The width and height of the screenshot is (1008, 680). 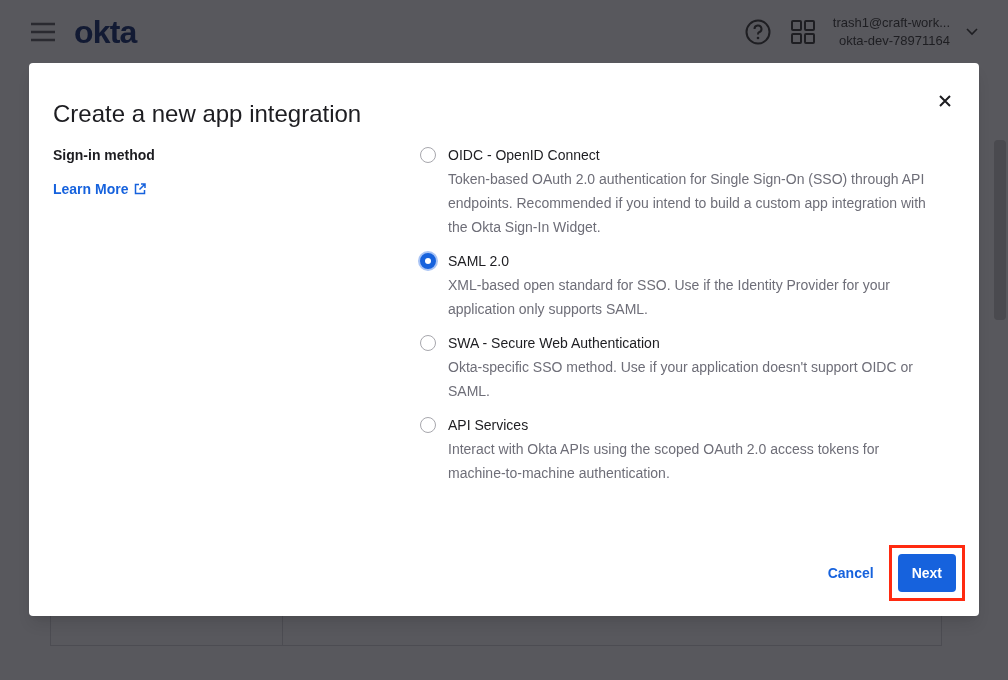 What do you see at coordinates (701, 155) in the screenshot?
I see `option-label: OIDC - OpenID Connect` at bounding box center [701, 155].